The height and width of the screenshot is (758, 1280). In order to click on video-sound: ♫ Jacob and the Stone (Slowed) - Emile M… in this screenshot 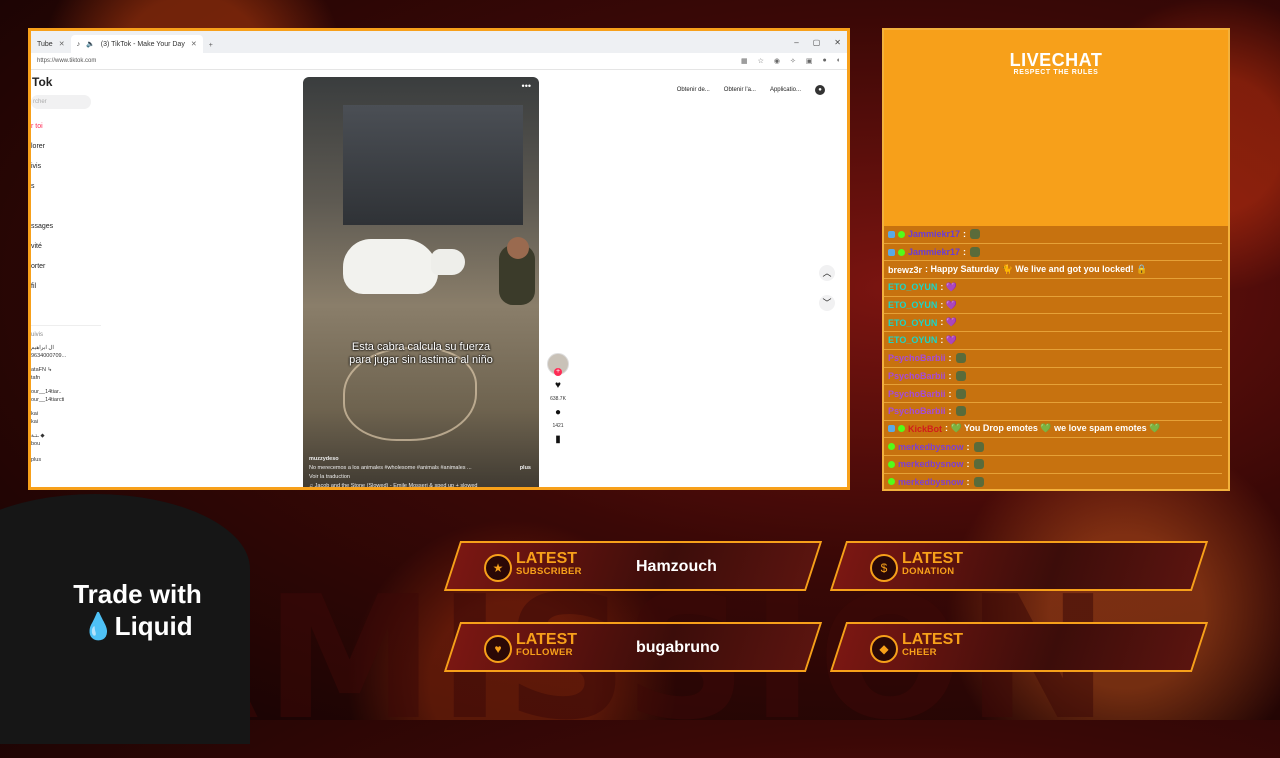, I will do `click(421, 484)`.